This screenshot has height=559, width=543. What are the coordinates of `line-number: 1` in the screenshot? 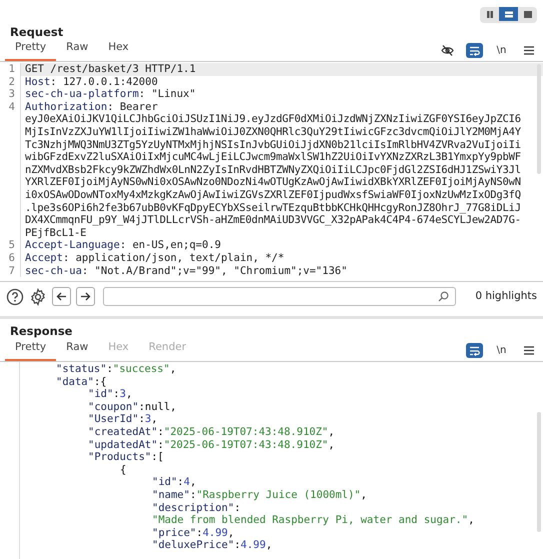 It's located at (12, 69).